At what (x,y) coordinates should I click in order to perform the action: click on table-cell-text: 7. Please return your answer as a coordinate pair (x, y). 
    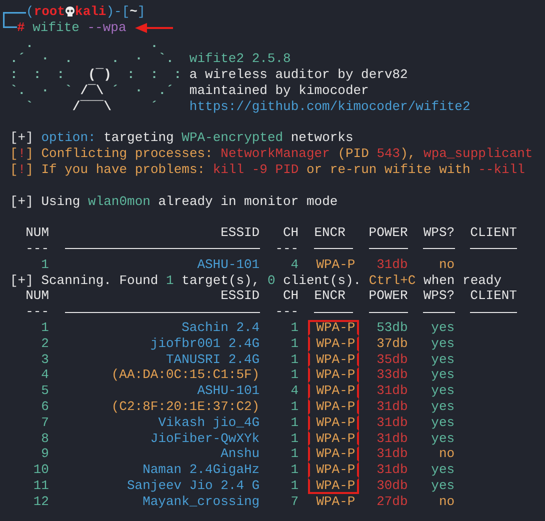
    Looking at the image, I should click on (294, 502).